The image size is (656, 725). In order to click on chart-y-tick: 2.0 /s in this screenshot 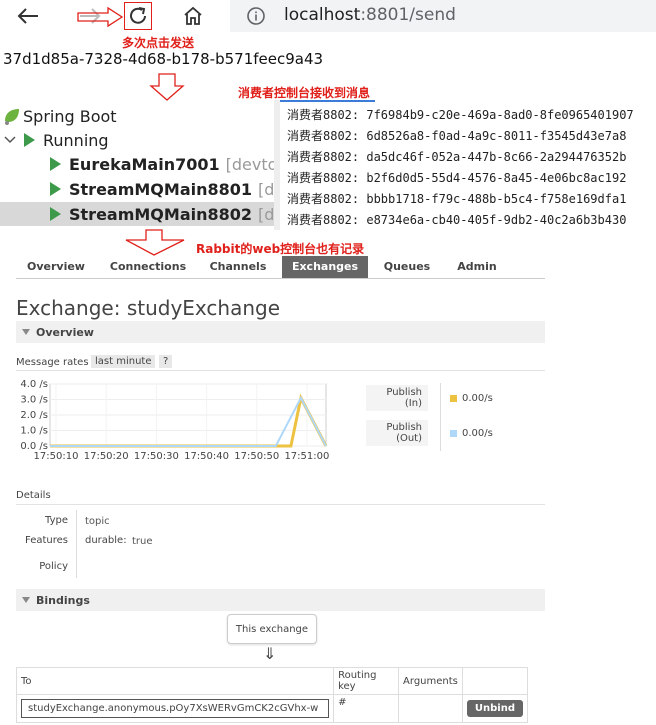, I will do `click(34, 415)`.